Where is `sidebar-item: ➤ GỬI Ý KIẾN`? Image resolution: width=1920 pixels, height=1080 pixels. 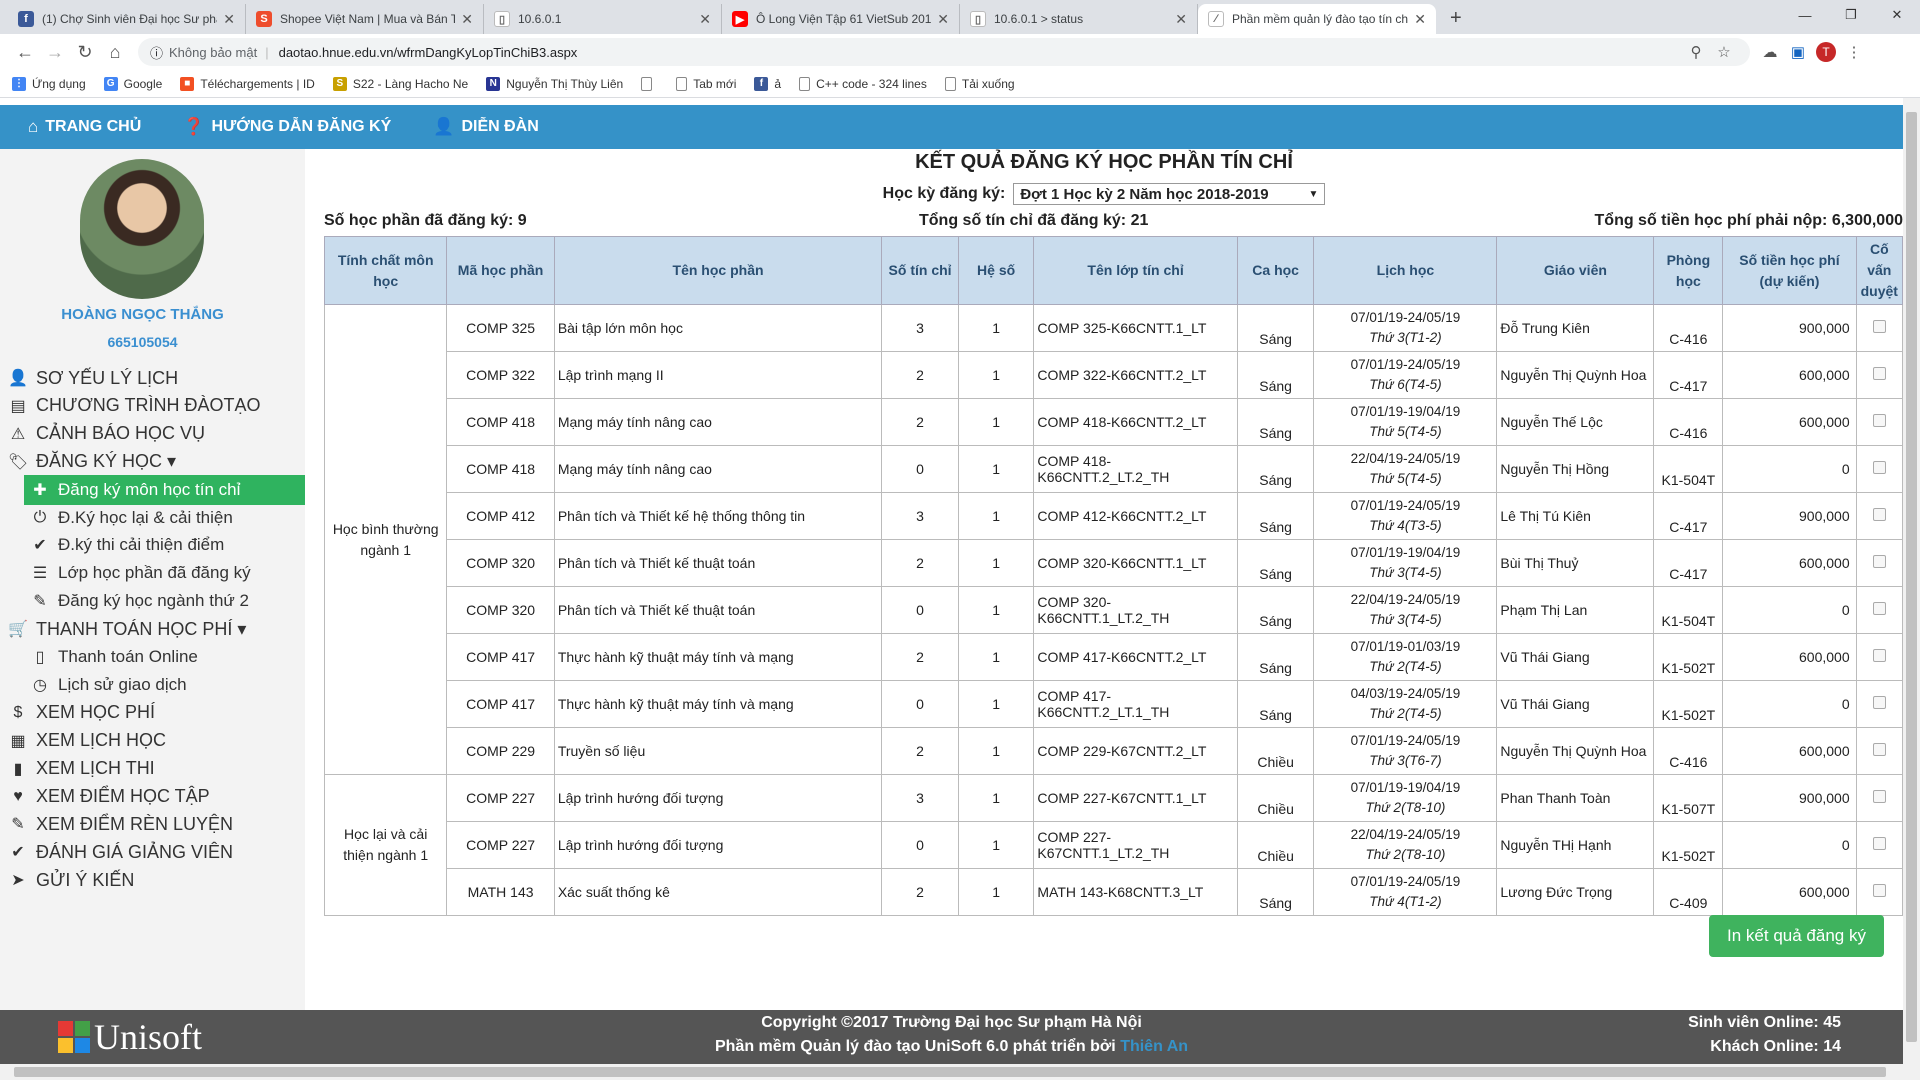 sidebar-item: ➤ GỬI Ý KIẾN is located at coordinates (152, 880).